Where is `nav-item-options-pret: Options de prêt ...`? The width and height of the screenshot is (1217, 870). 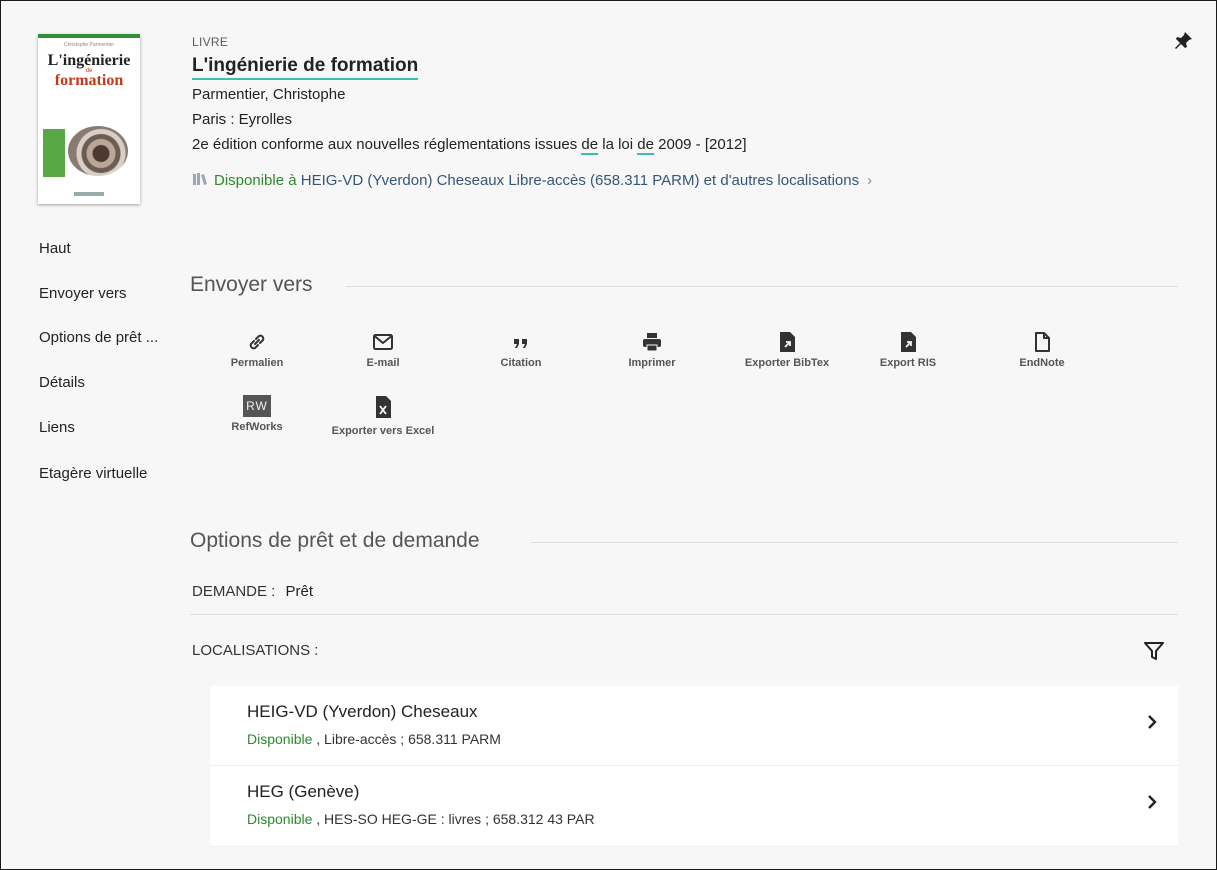
nav-item-options-pret: Options de prêt ... is located at coordinates (98, 337).